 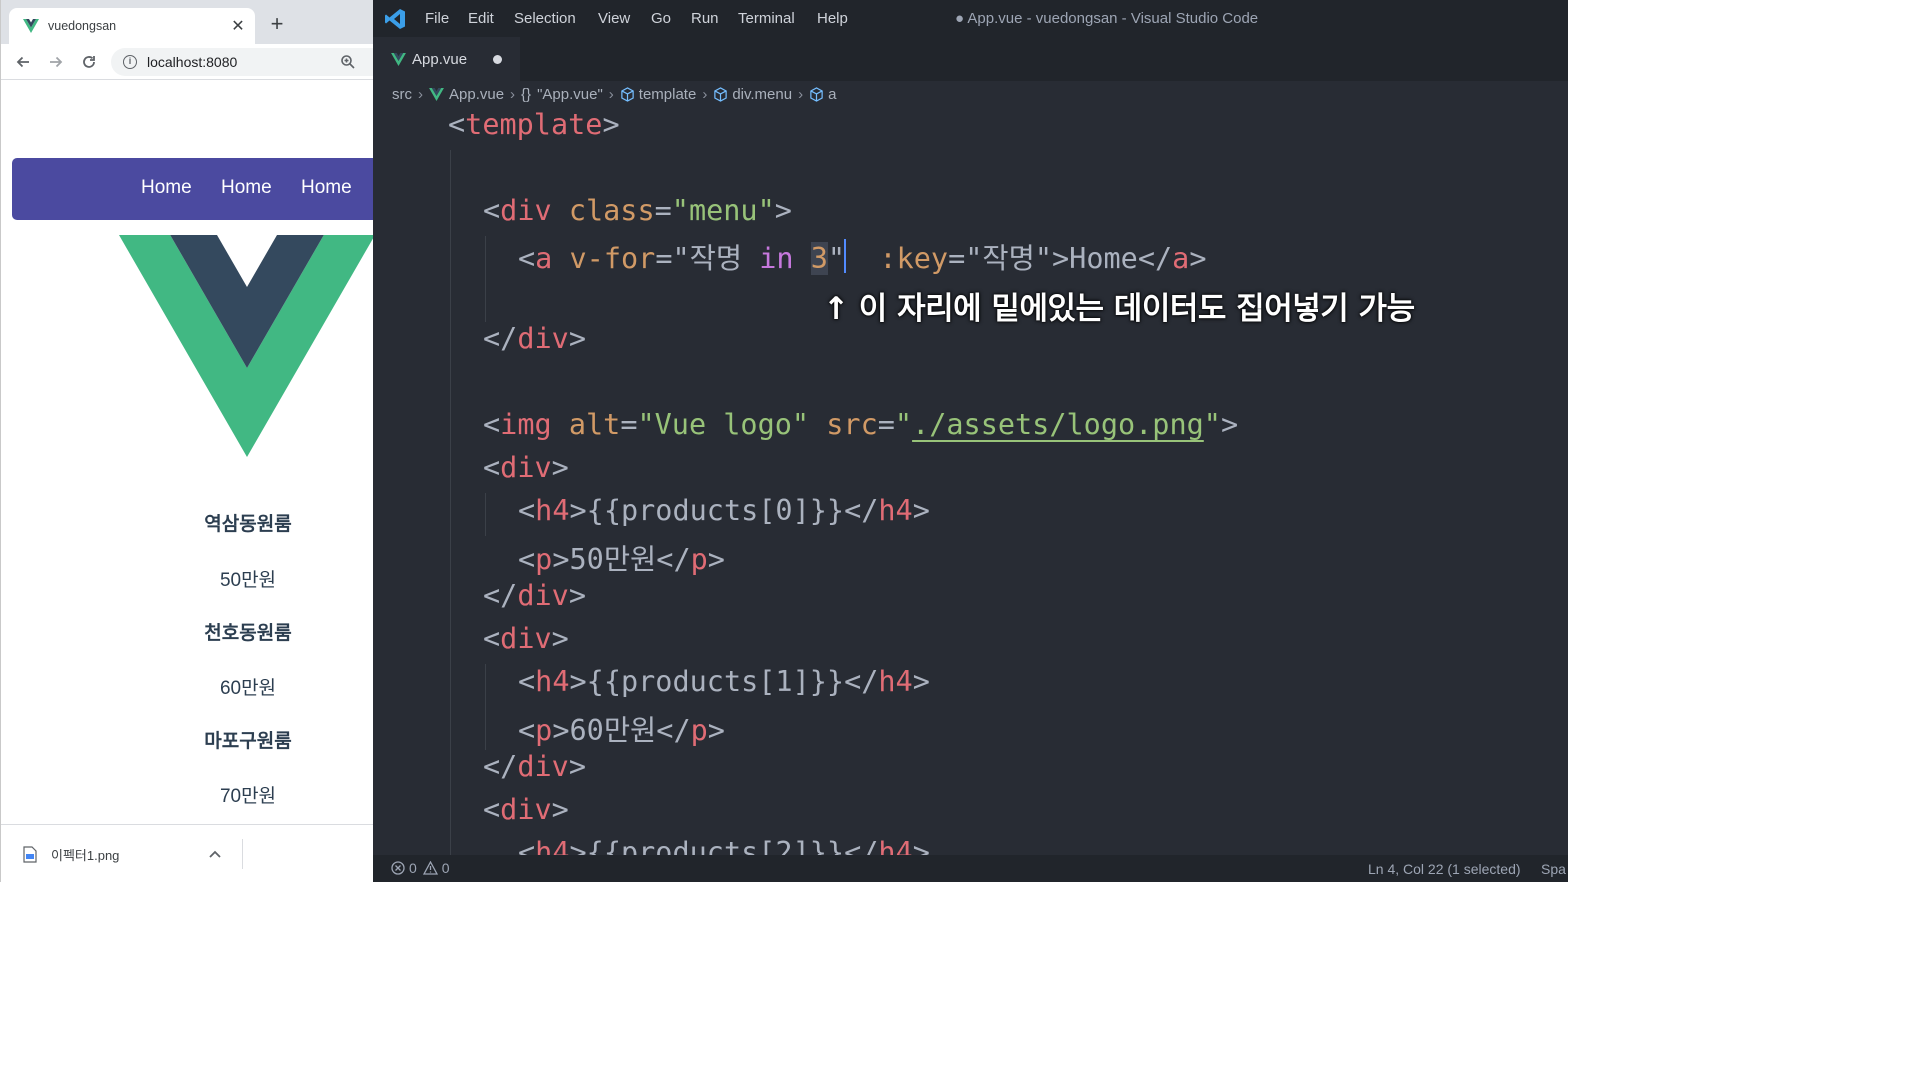 What do you see at coordinates (970, 59) in the screenshot?
I see `editor-tab-bar: App.vue` at bounding box center [970, 59].